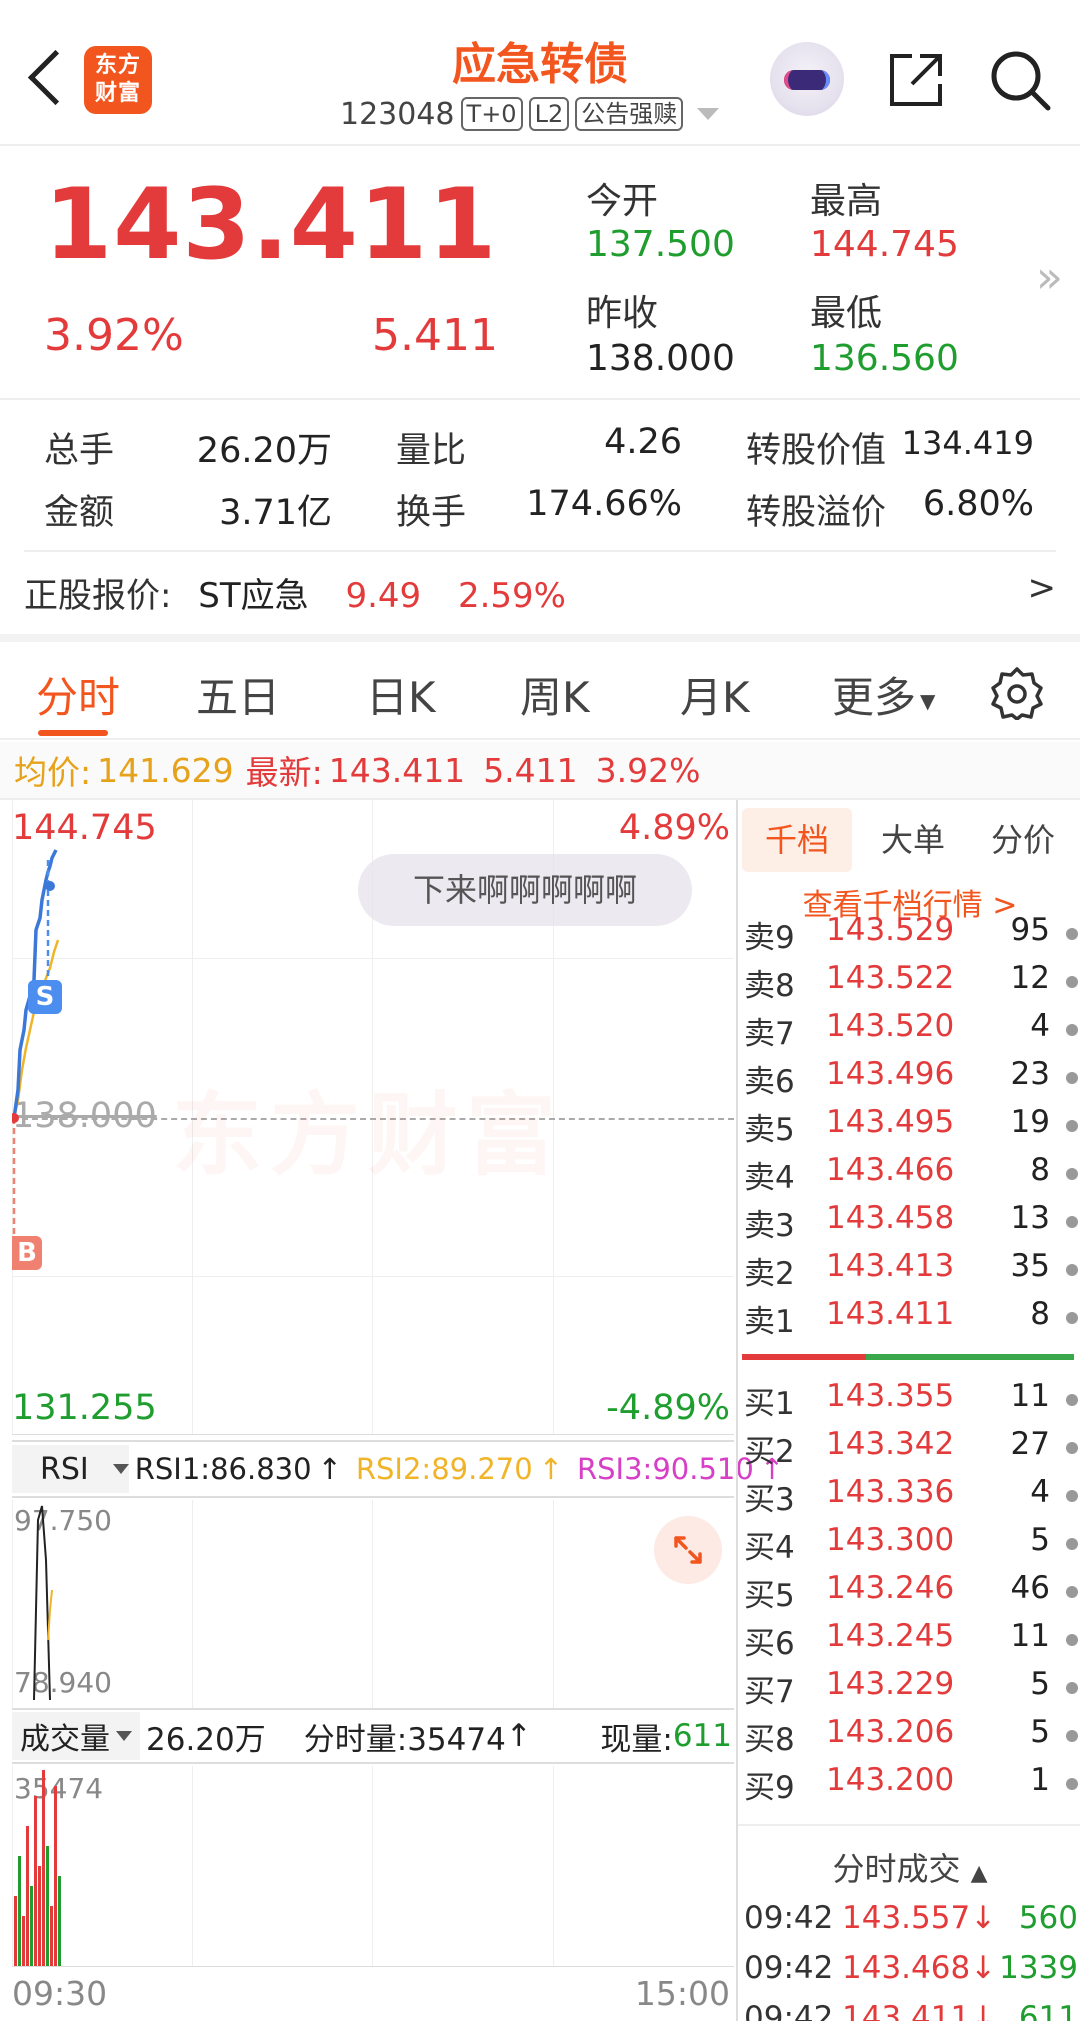  Describe the element at coordinates (1030, 1266) in the screenshot. I see `ask-qty: 35` at that location.